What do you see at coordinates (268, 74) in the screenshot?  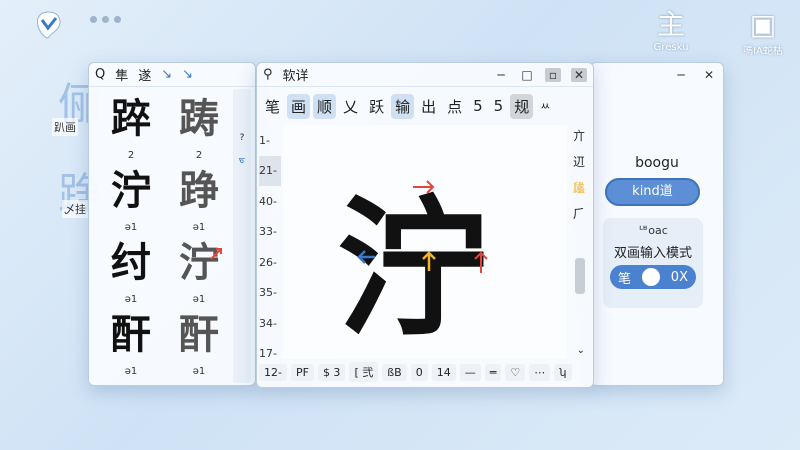 I see `search-icon: ⚲` at bounding box center [268, 74].